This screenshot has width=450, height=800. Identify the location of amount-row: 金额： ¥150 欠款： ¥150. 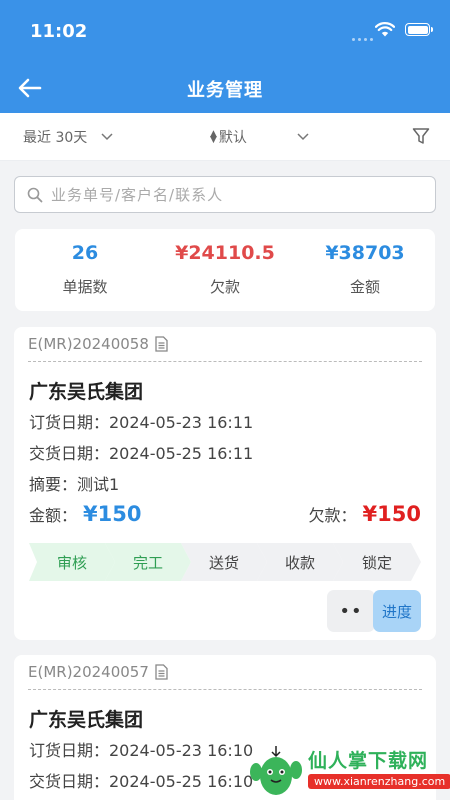
(225, 514).